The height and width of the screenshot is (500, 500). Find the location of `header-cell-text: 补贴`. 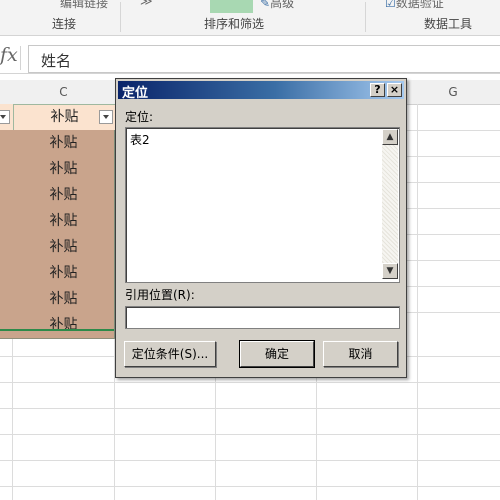

header-cell-text: 补贴 is located at coordinates (64, 117).